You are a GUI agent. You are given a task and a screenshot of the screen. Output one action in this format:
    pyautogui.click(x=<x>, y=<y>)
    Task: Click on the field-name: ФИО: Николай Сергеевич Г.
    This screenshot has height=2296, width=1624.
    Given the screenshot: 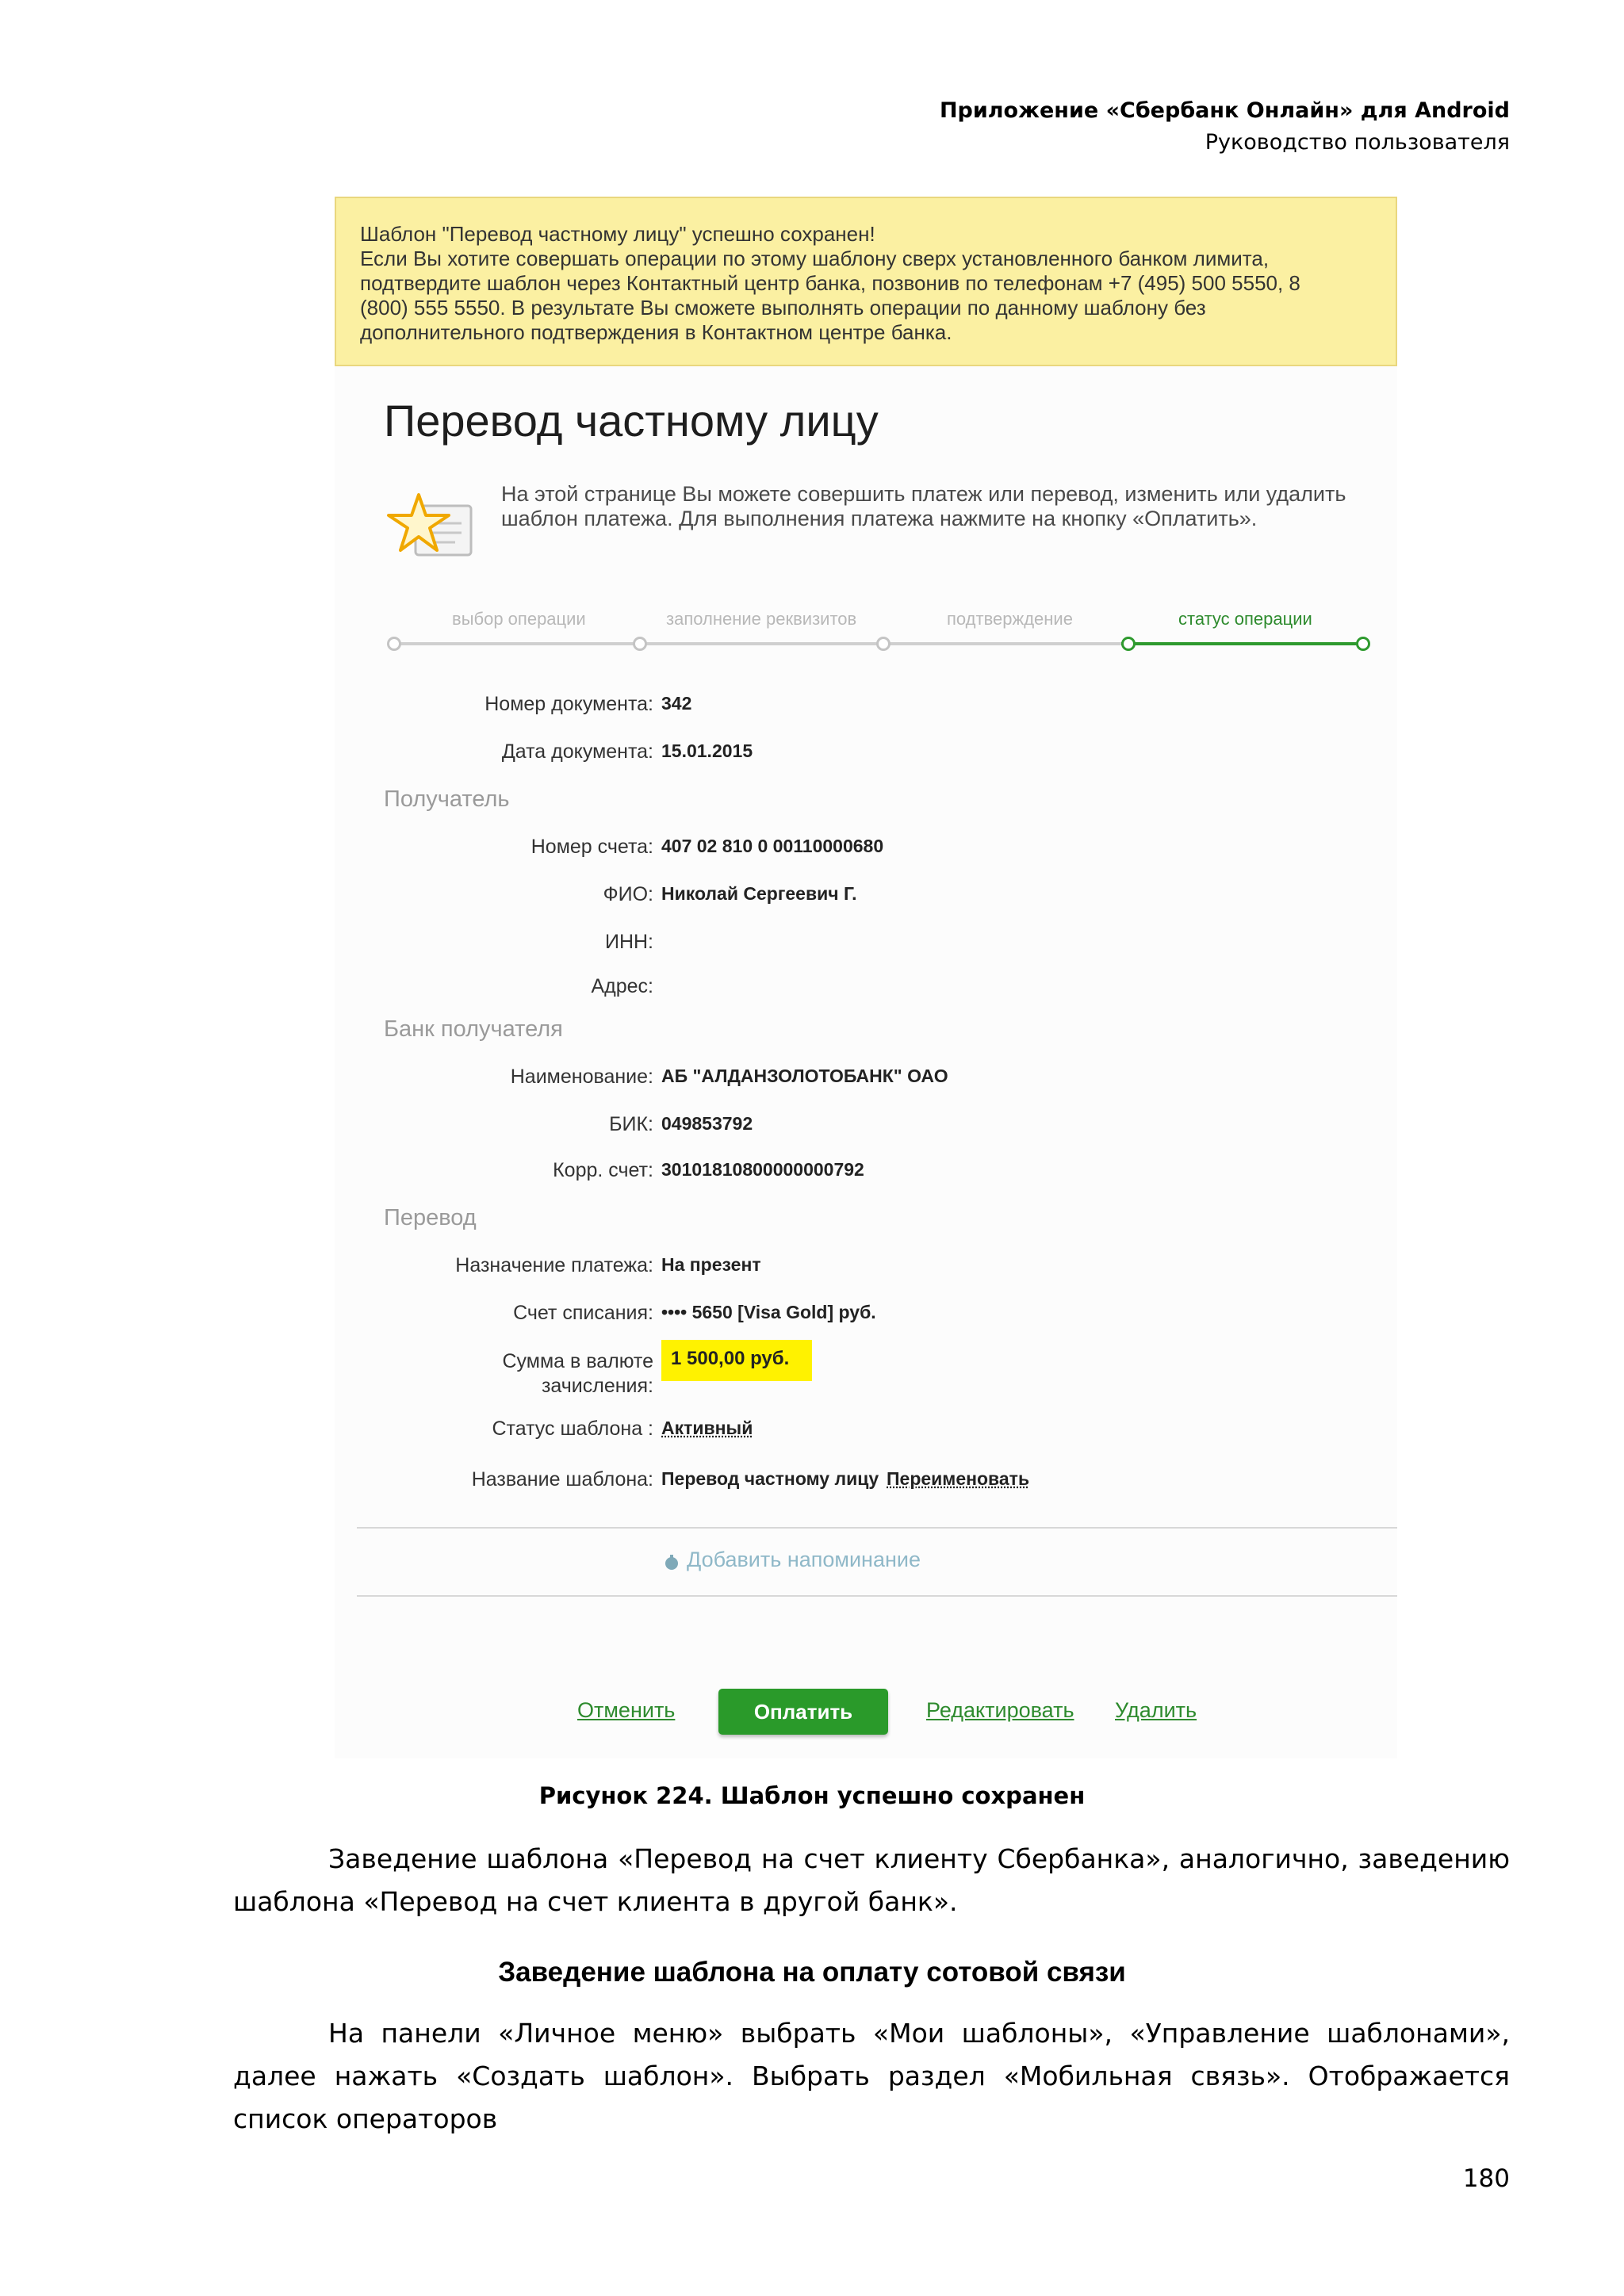 What is the action you would take?
    pyautogui.click(x=866, y=899)
    